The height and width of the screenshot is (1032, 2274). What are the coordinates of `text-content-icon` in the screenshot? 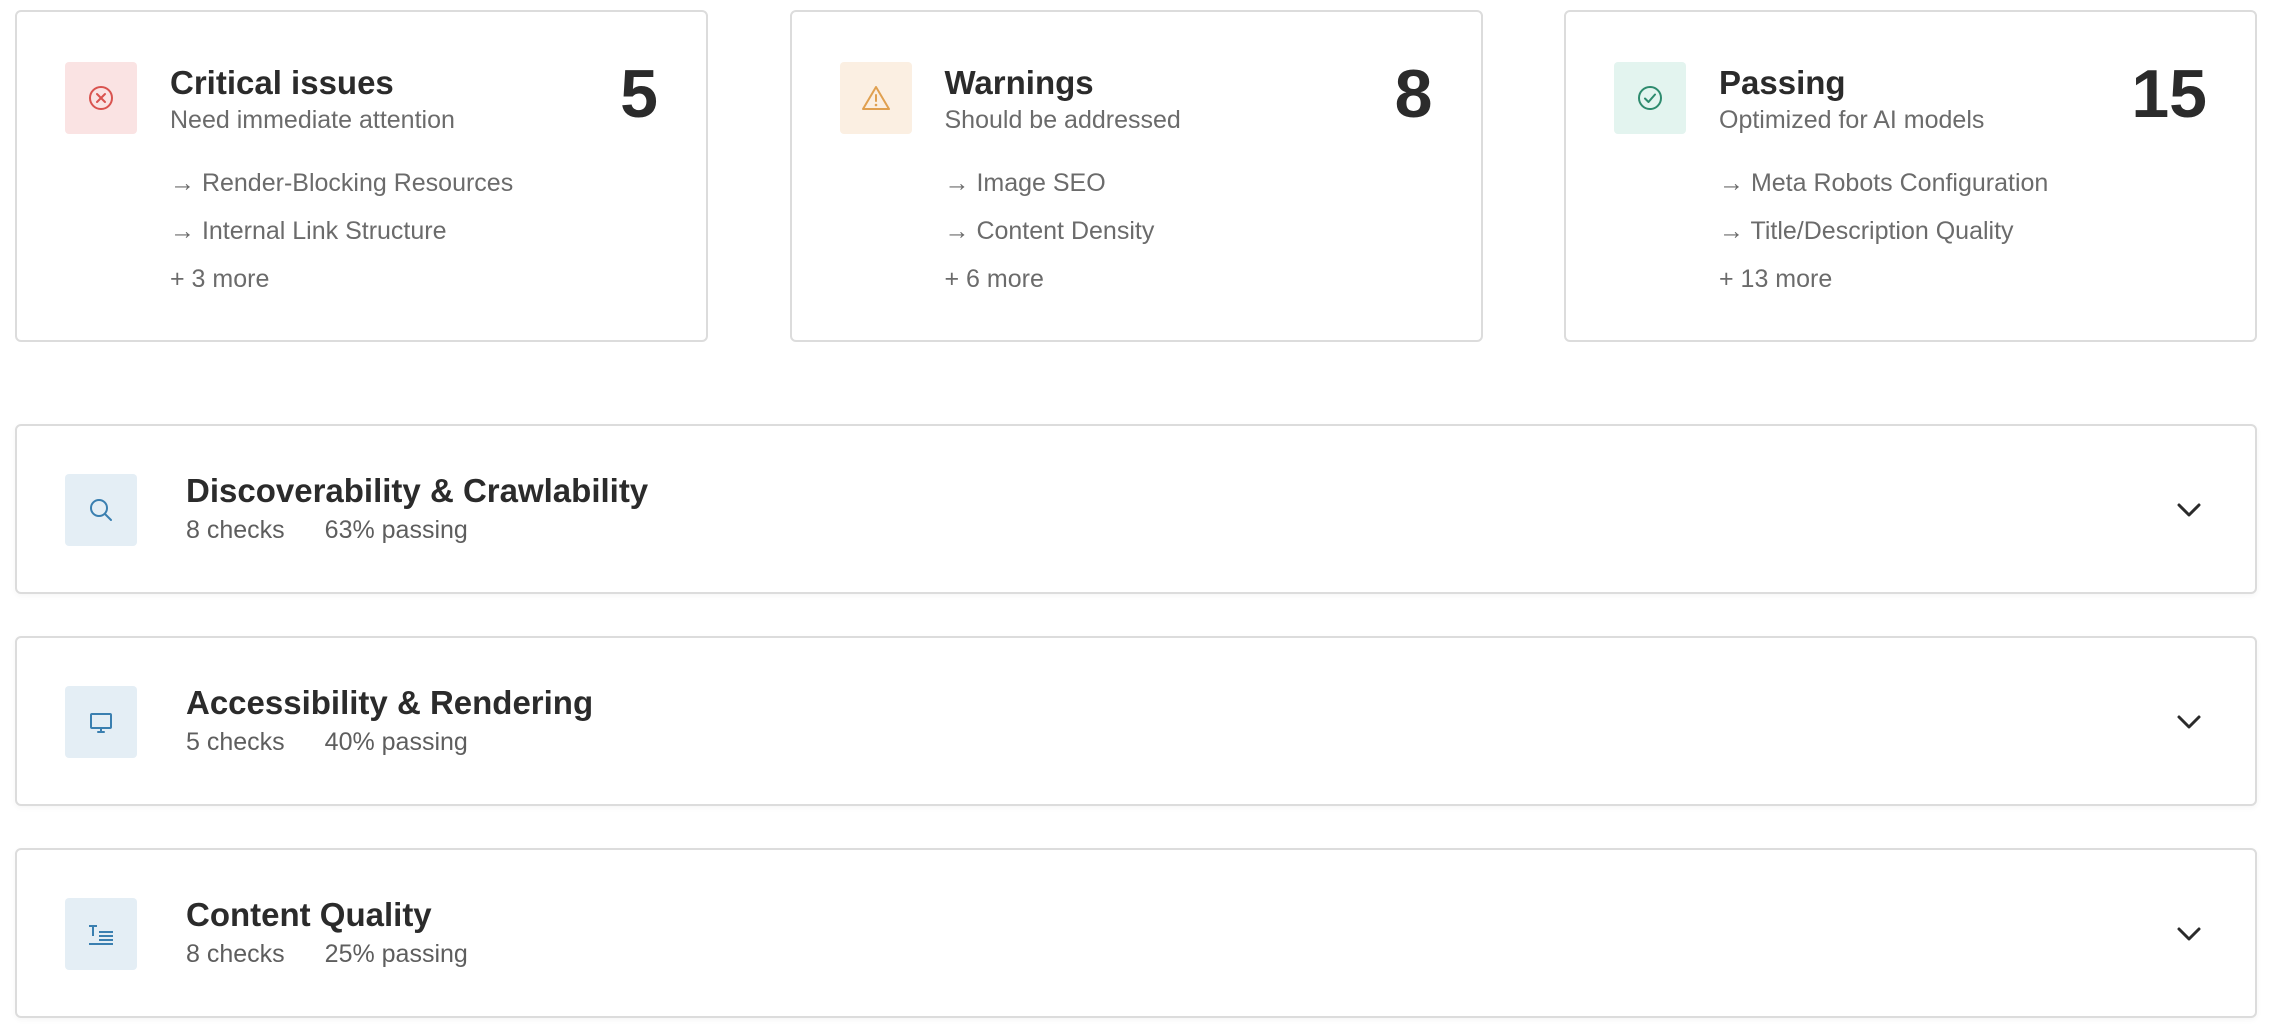 It's located at (101, 935).